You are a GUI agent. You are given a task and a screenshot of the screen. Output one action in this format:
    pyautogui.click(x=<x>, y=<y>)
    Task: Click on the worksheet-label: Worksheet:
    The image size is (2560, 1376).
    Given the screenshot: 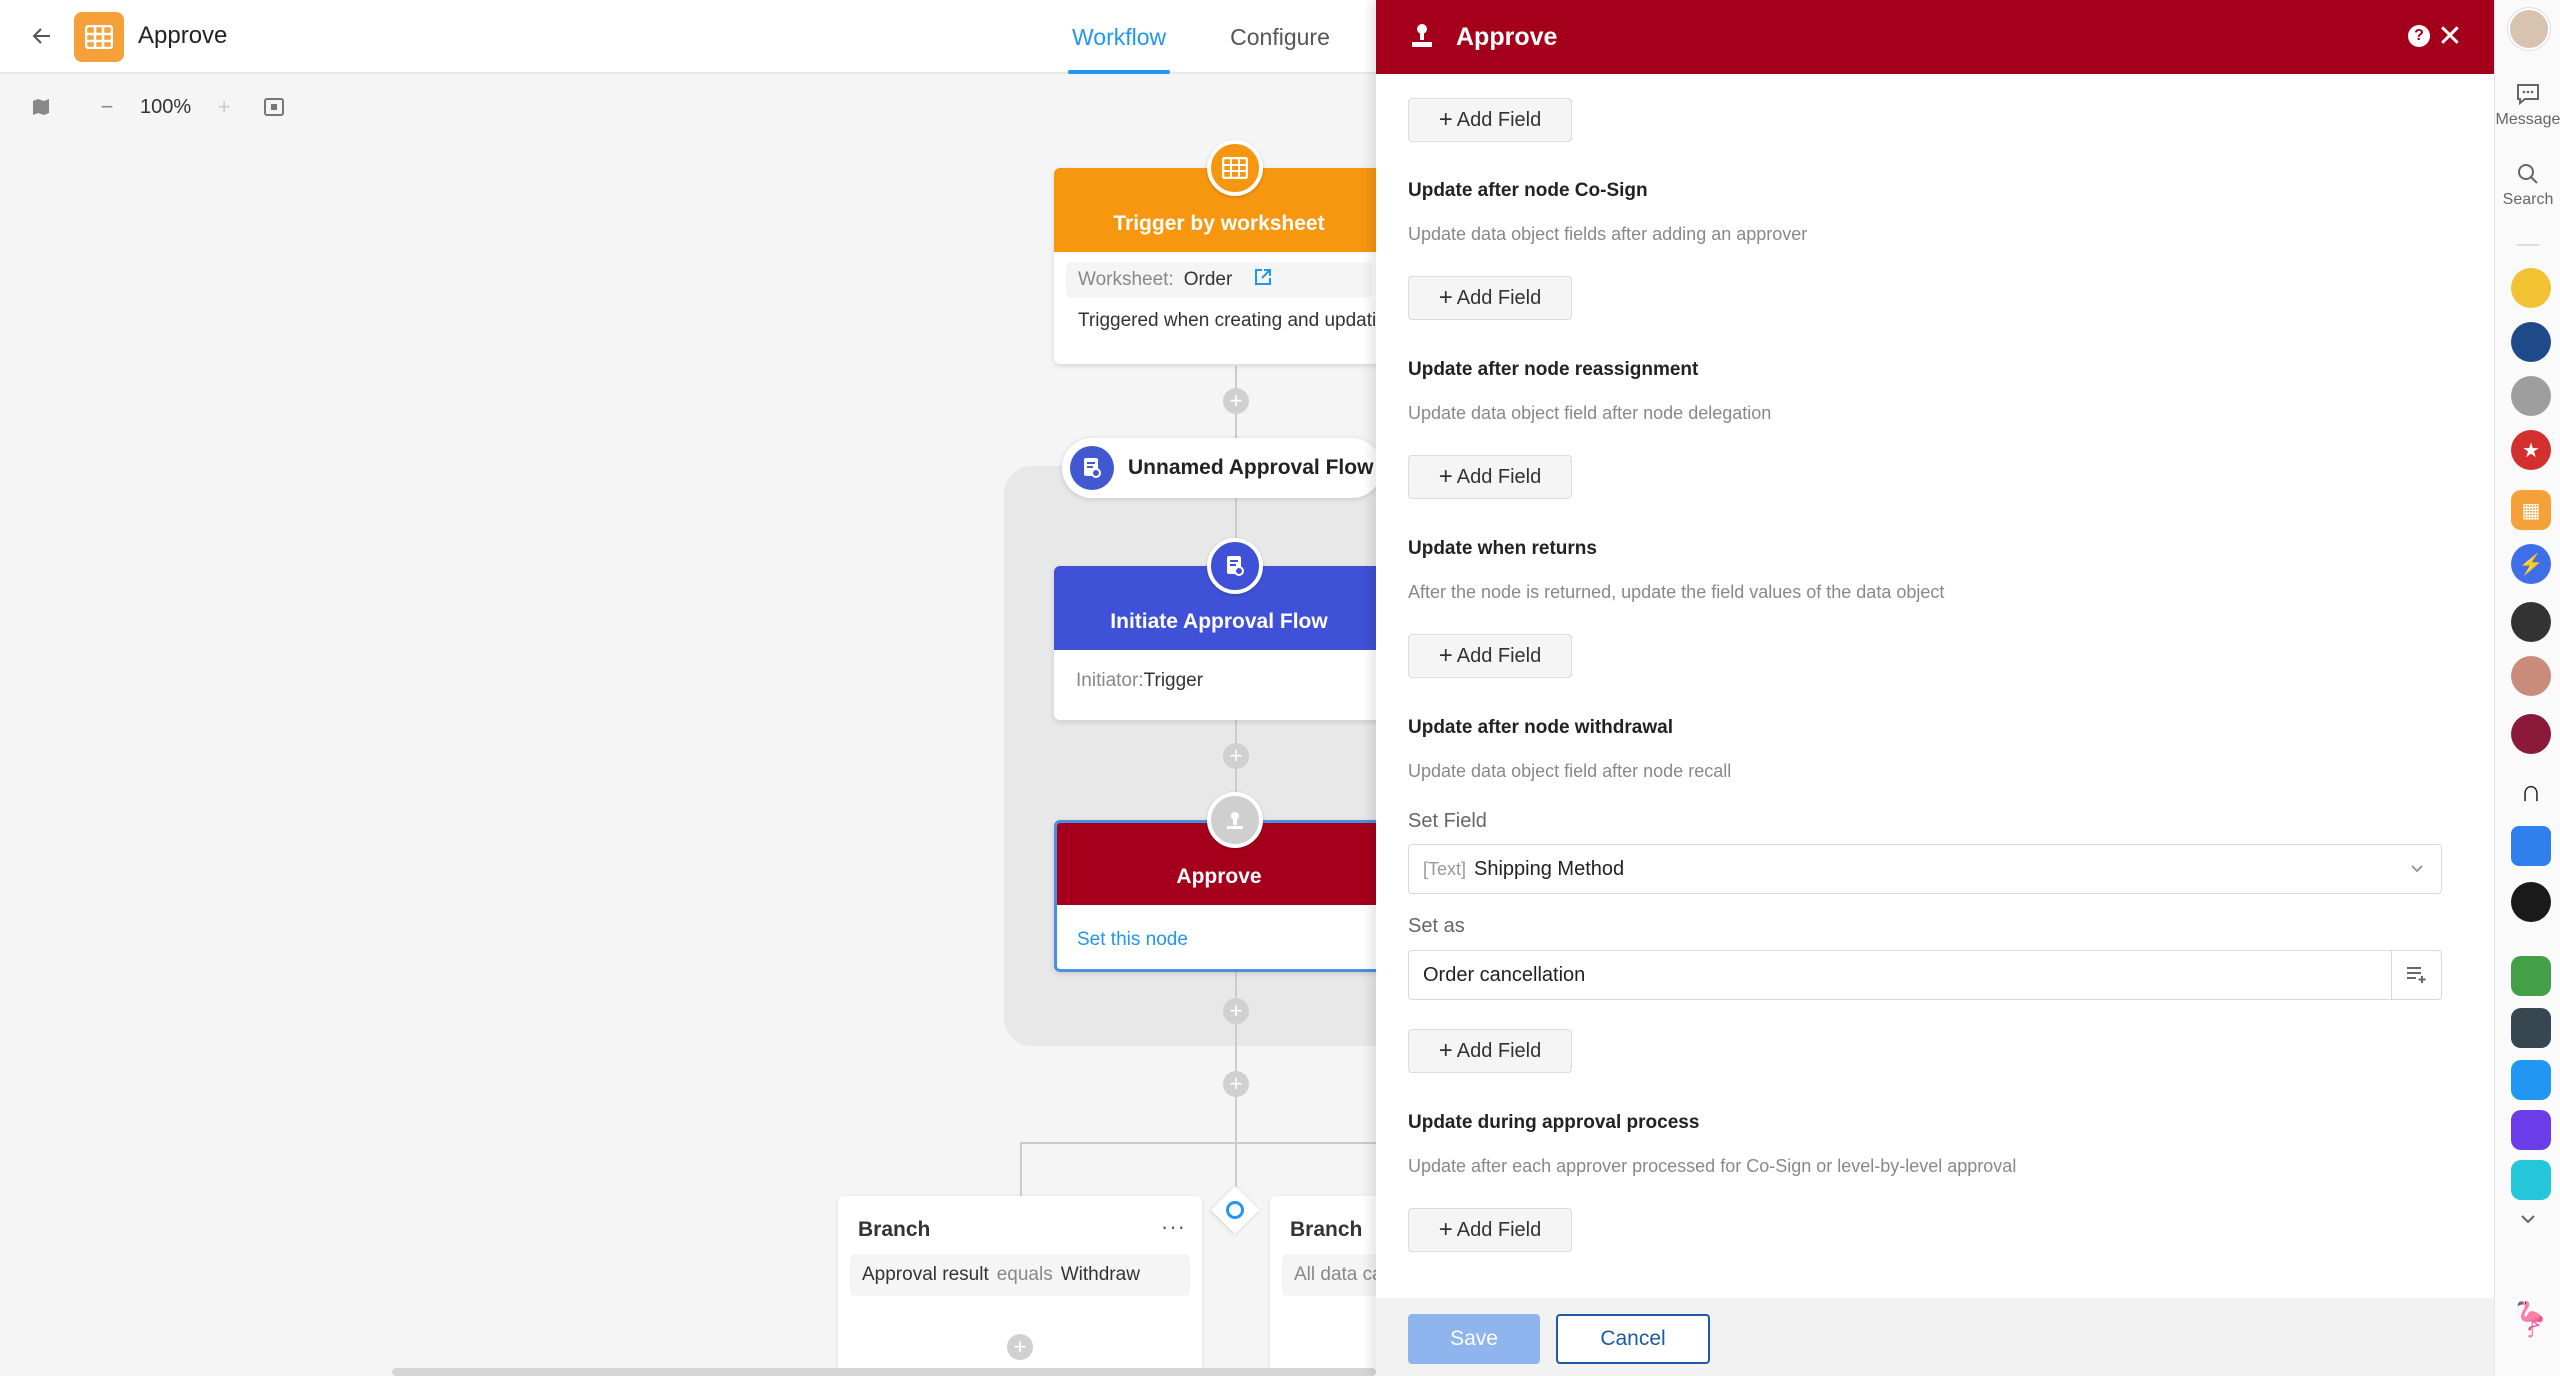 What is the action you would take?
    pyautogui.click(x=1126, y=279)
    